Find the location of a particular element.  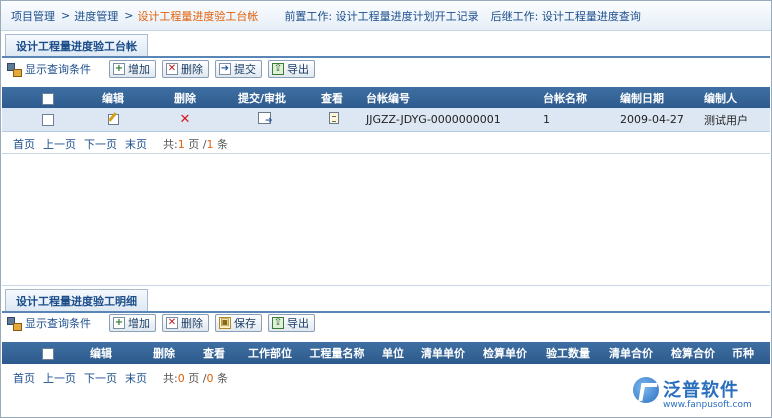

row-view-button is located at coordinates (334, 119).